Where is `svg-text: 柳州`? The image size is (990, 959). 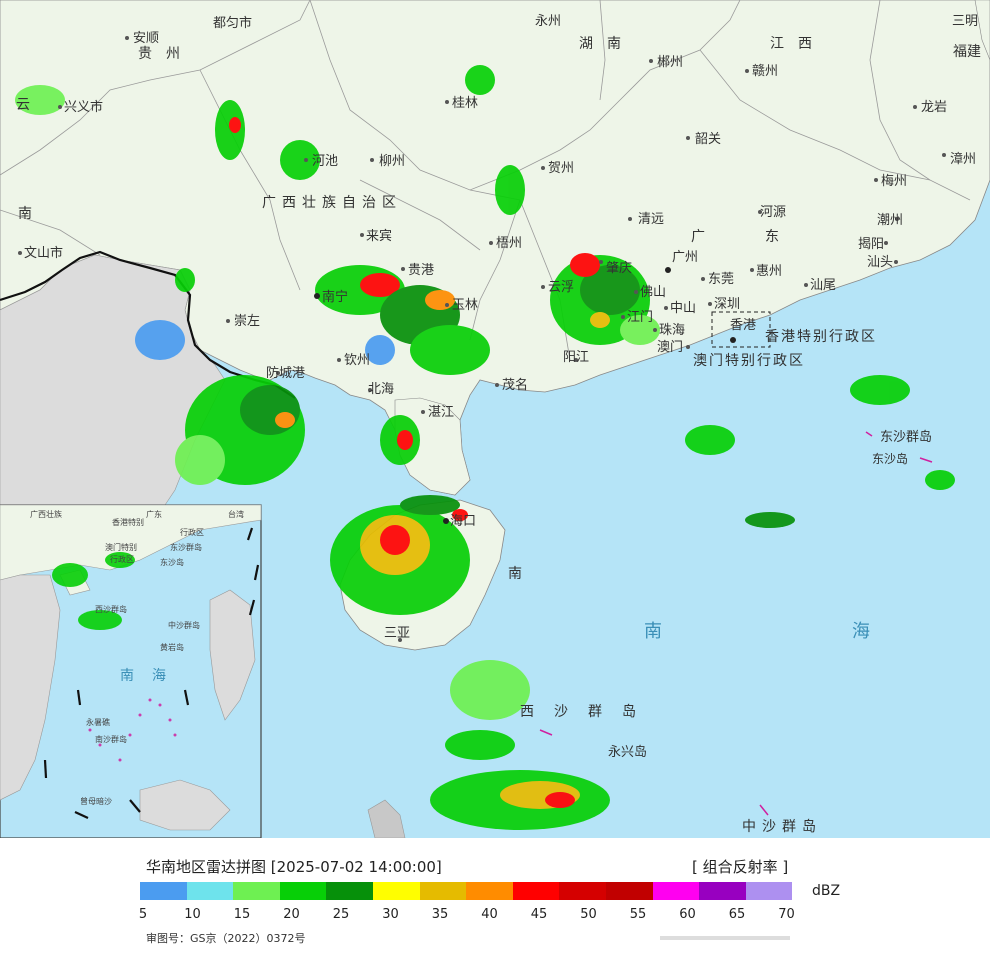 svg-text: 柳州 is located at coordinates (392, 161).